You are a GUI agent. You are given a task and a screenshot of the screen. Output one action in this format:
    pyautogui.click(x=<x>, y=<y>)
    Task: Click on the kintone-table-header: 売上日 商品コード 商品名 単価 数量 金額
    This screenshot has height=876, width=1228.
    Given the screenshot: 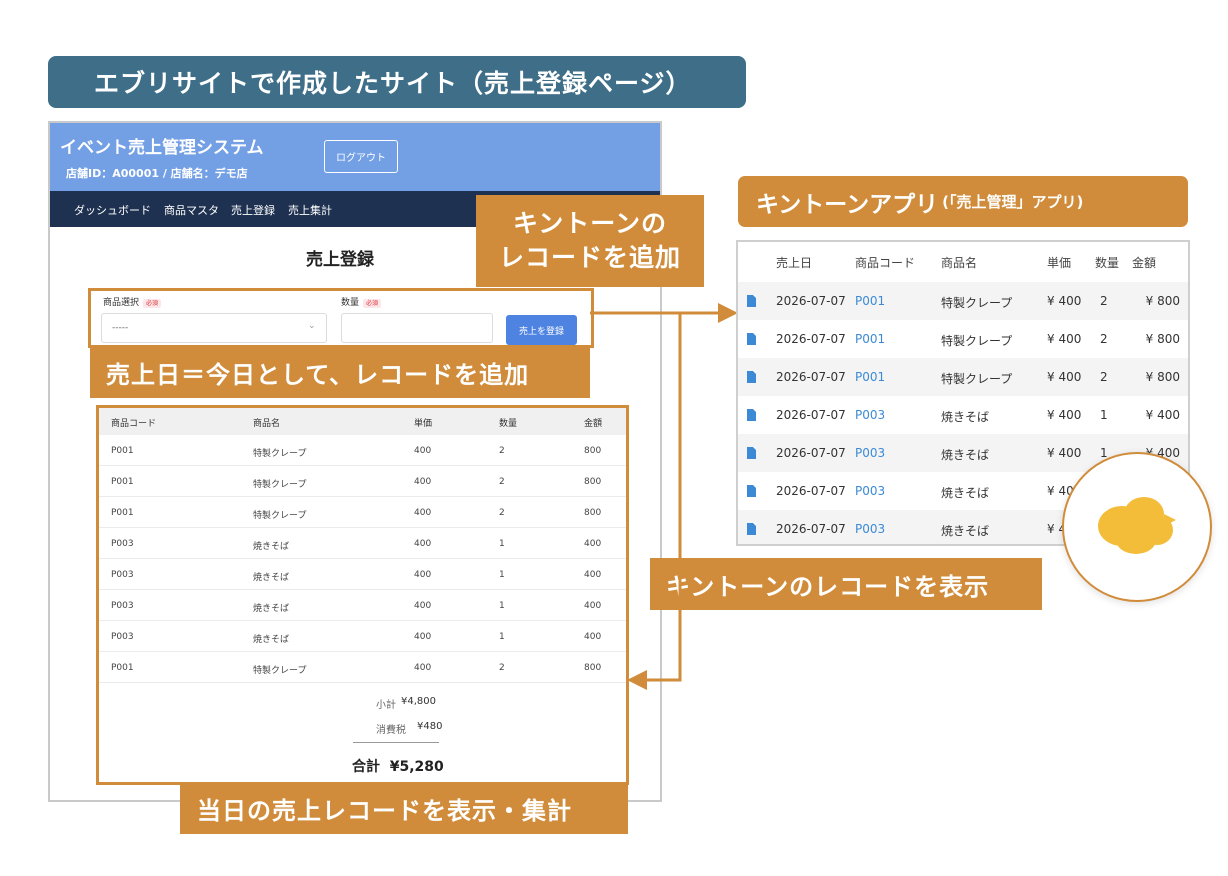 What is the action you would take?
    pyautogui.click(x=963, y=262)
    